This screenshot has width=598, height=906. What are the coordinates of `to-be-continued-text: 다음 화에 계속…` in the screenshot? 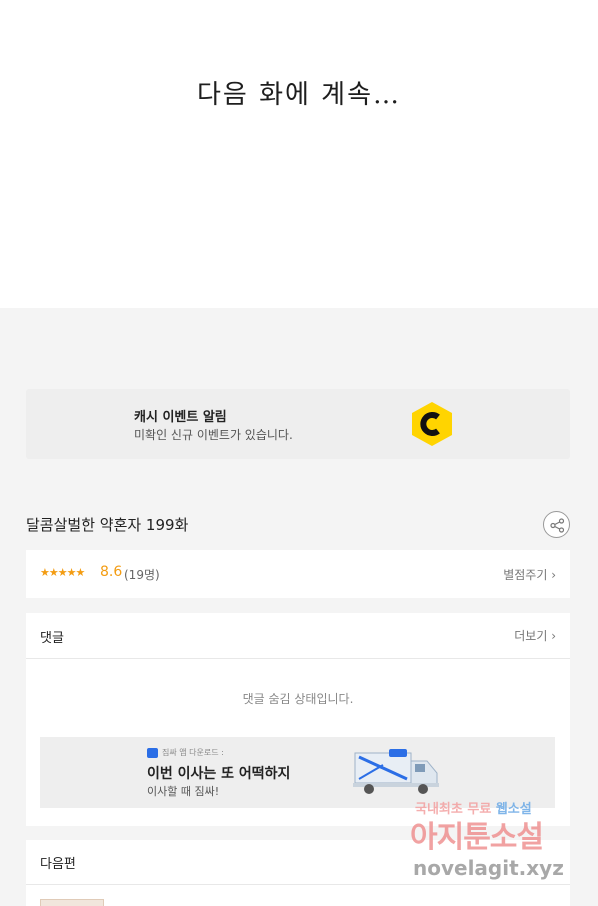 It's located at (299, 95).